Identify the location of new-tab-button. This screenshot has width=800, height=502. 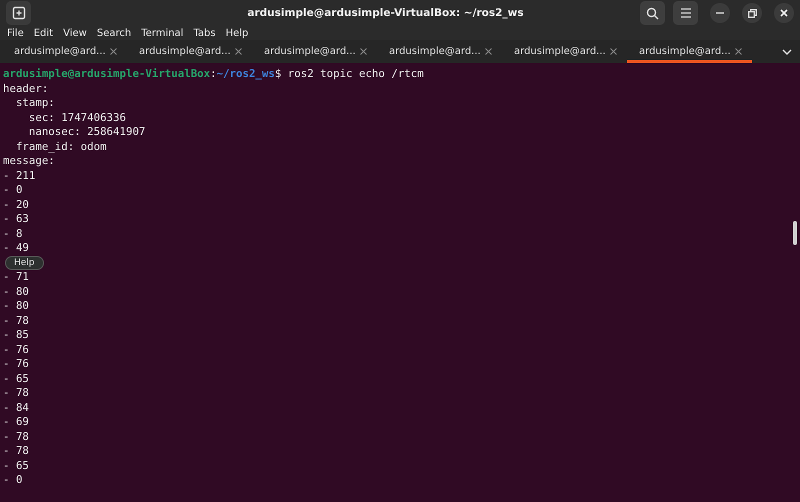
(18, 13).